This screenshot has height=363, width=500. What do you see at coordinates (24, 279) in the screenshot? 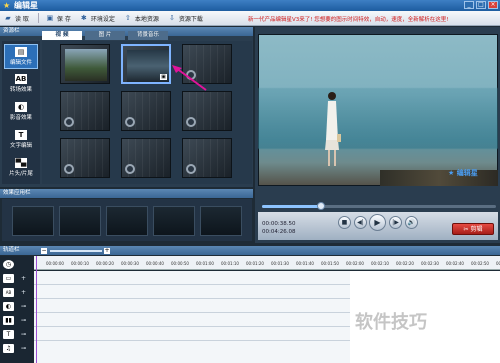
I see `add-video-track-icon: +` at bounding box center [24, 279].